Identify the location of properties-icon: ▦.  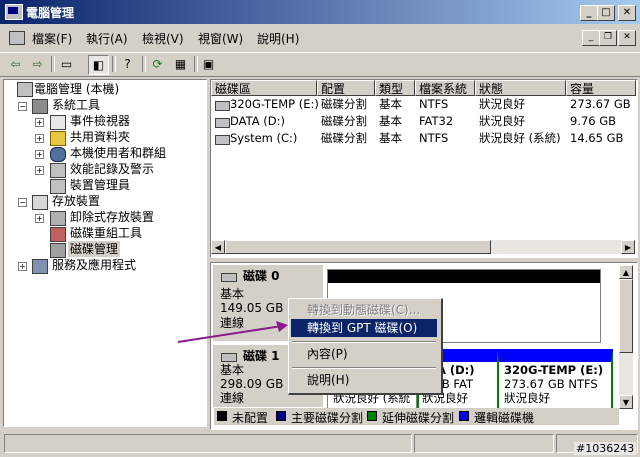
(180, 64).